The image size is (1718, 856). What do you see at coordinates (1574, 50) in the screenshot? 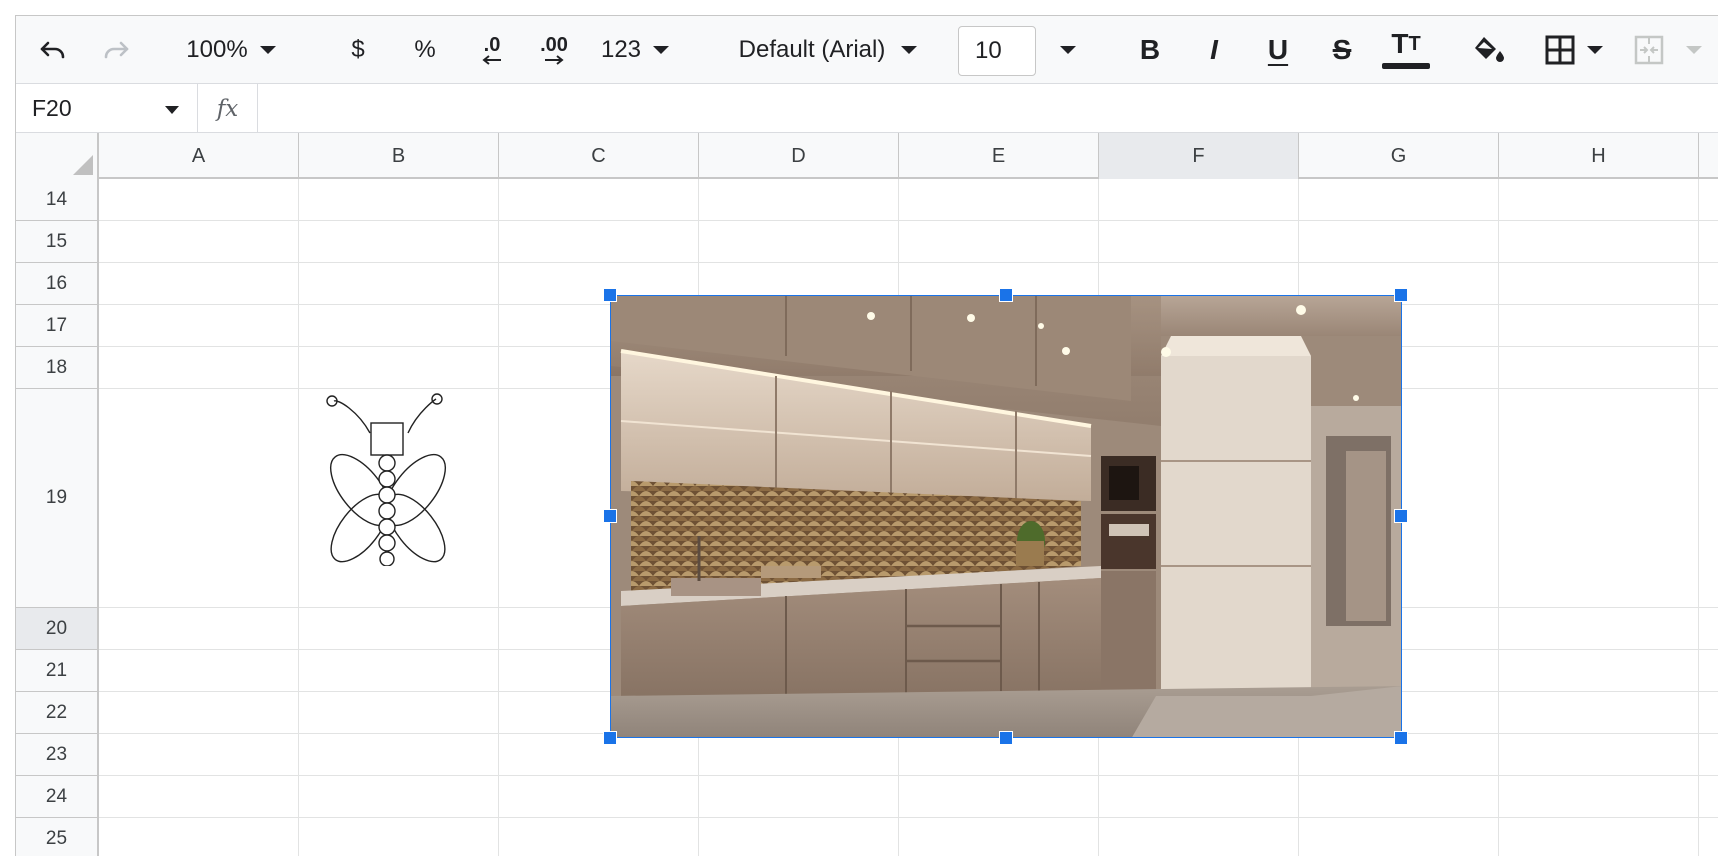
I see `borders-button` at bounding box center [1574, 50].